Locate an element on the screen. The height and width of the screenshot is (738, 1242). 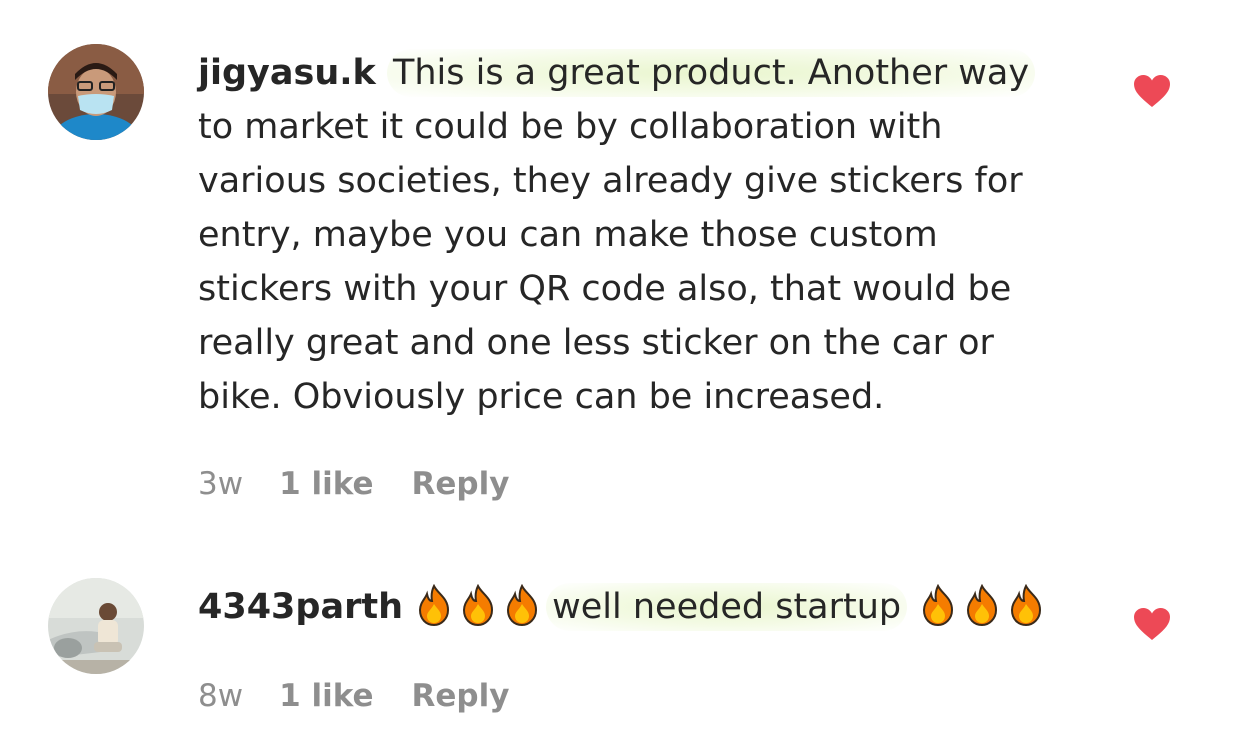
comment-meta: 8w 1 like Reply is located at coordinates (353, 696).